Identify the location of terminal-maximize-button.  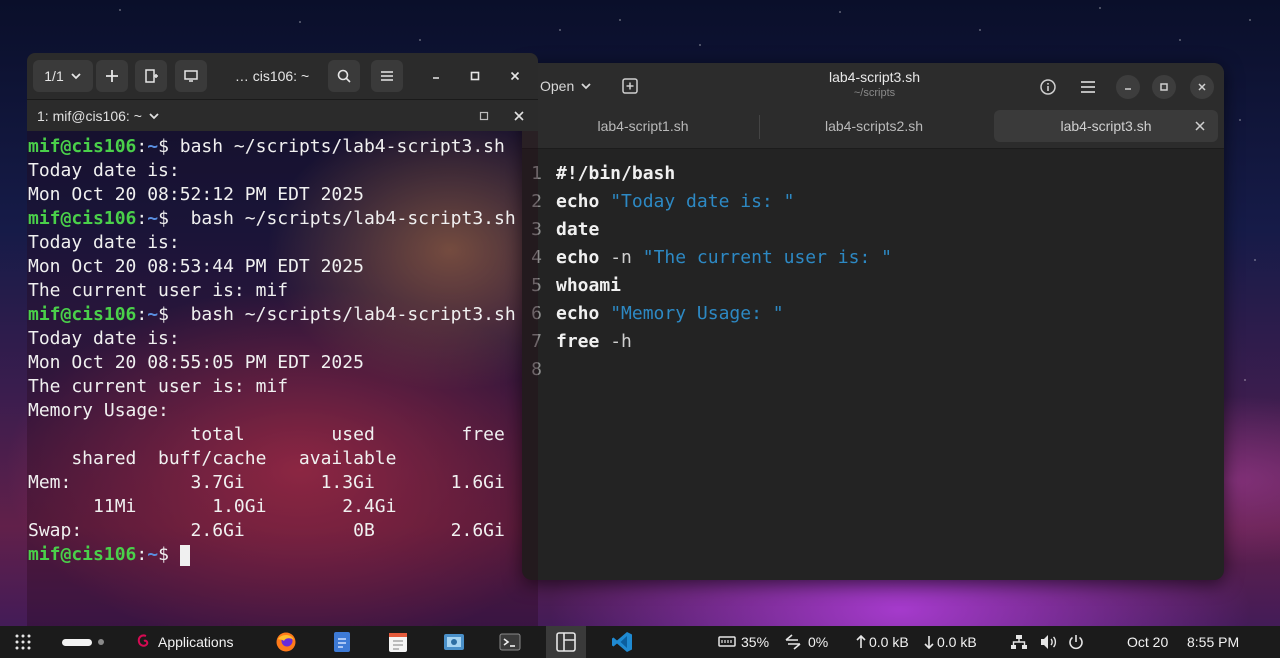
(475, 76).